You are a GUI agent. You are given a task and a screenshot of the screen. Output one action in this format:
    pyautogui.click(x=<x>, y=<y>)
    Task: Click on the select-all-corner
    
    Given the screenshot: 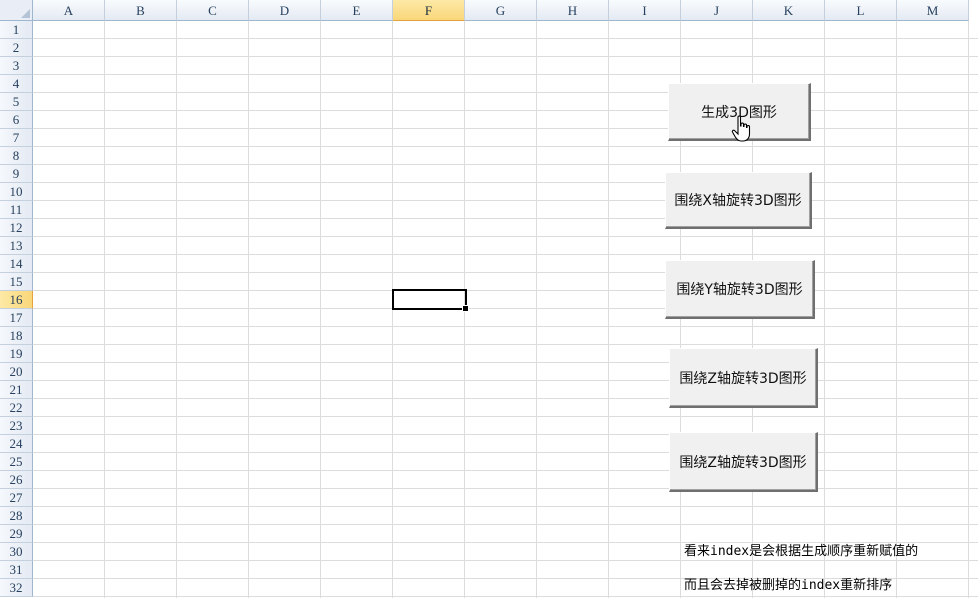 What is the action you would take?
    pyautogui.click(x=16, y=10)
    